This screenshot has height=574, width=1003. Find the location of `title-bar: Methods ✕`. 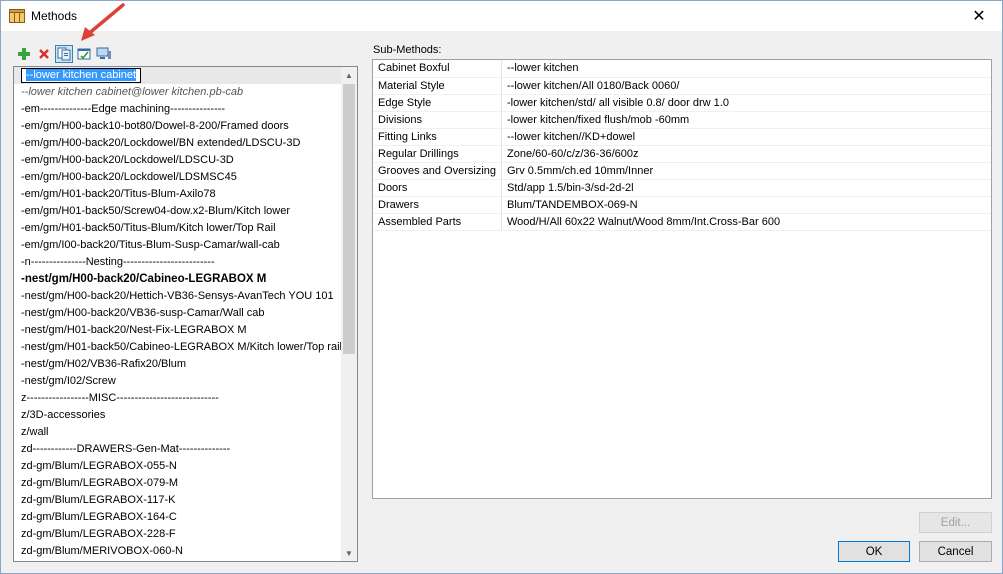

title-bar: Methods ✕ is located at coordinates (501, 16).